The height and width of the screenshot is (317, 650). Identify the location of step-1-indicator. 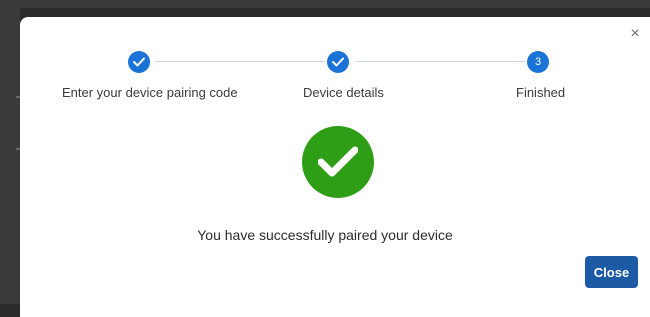
(139, 62).